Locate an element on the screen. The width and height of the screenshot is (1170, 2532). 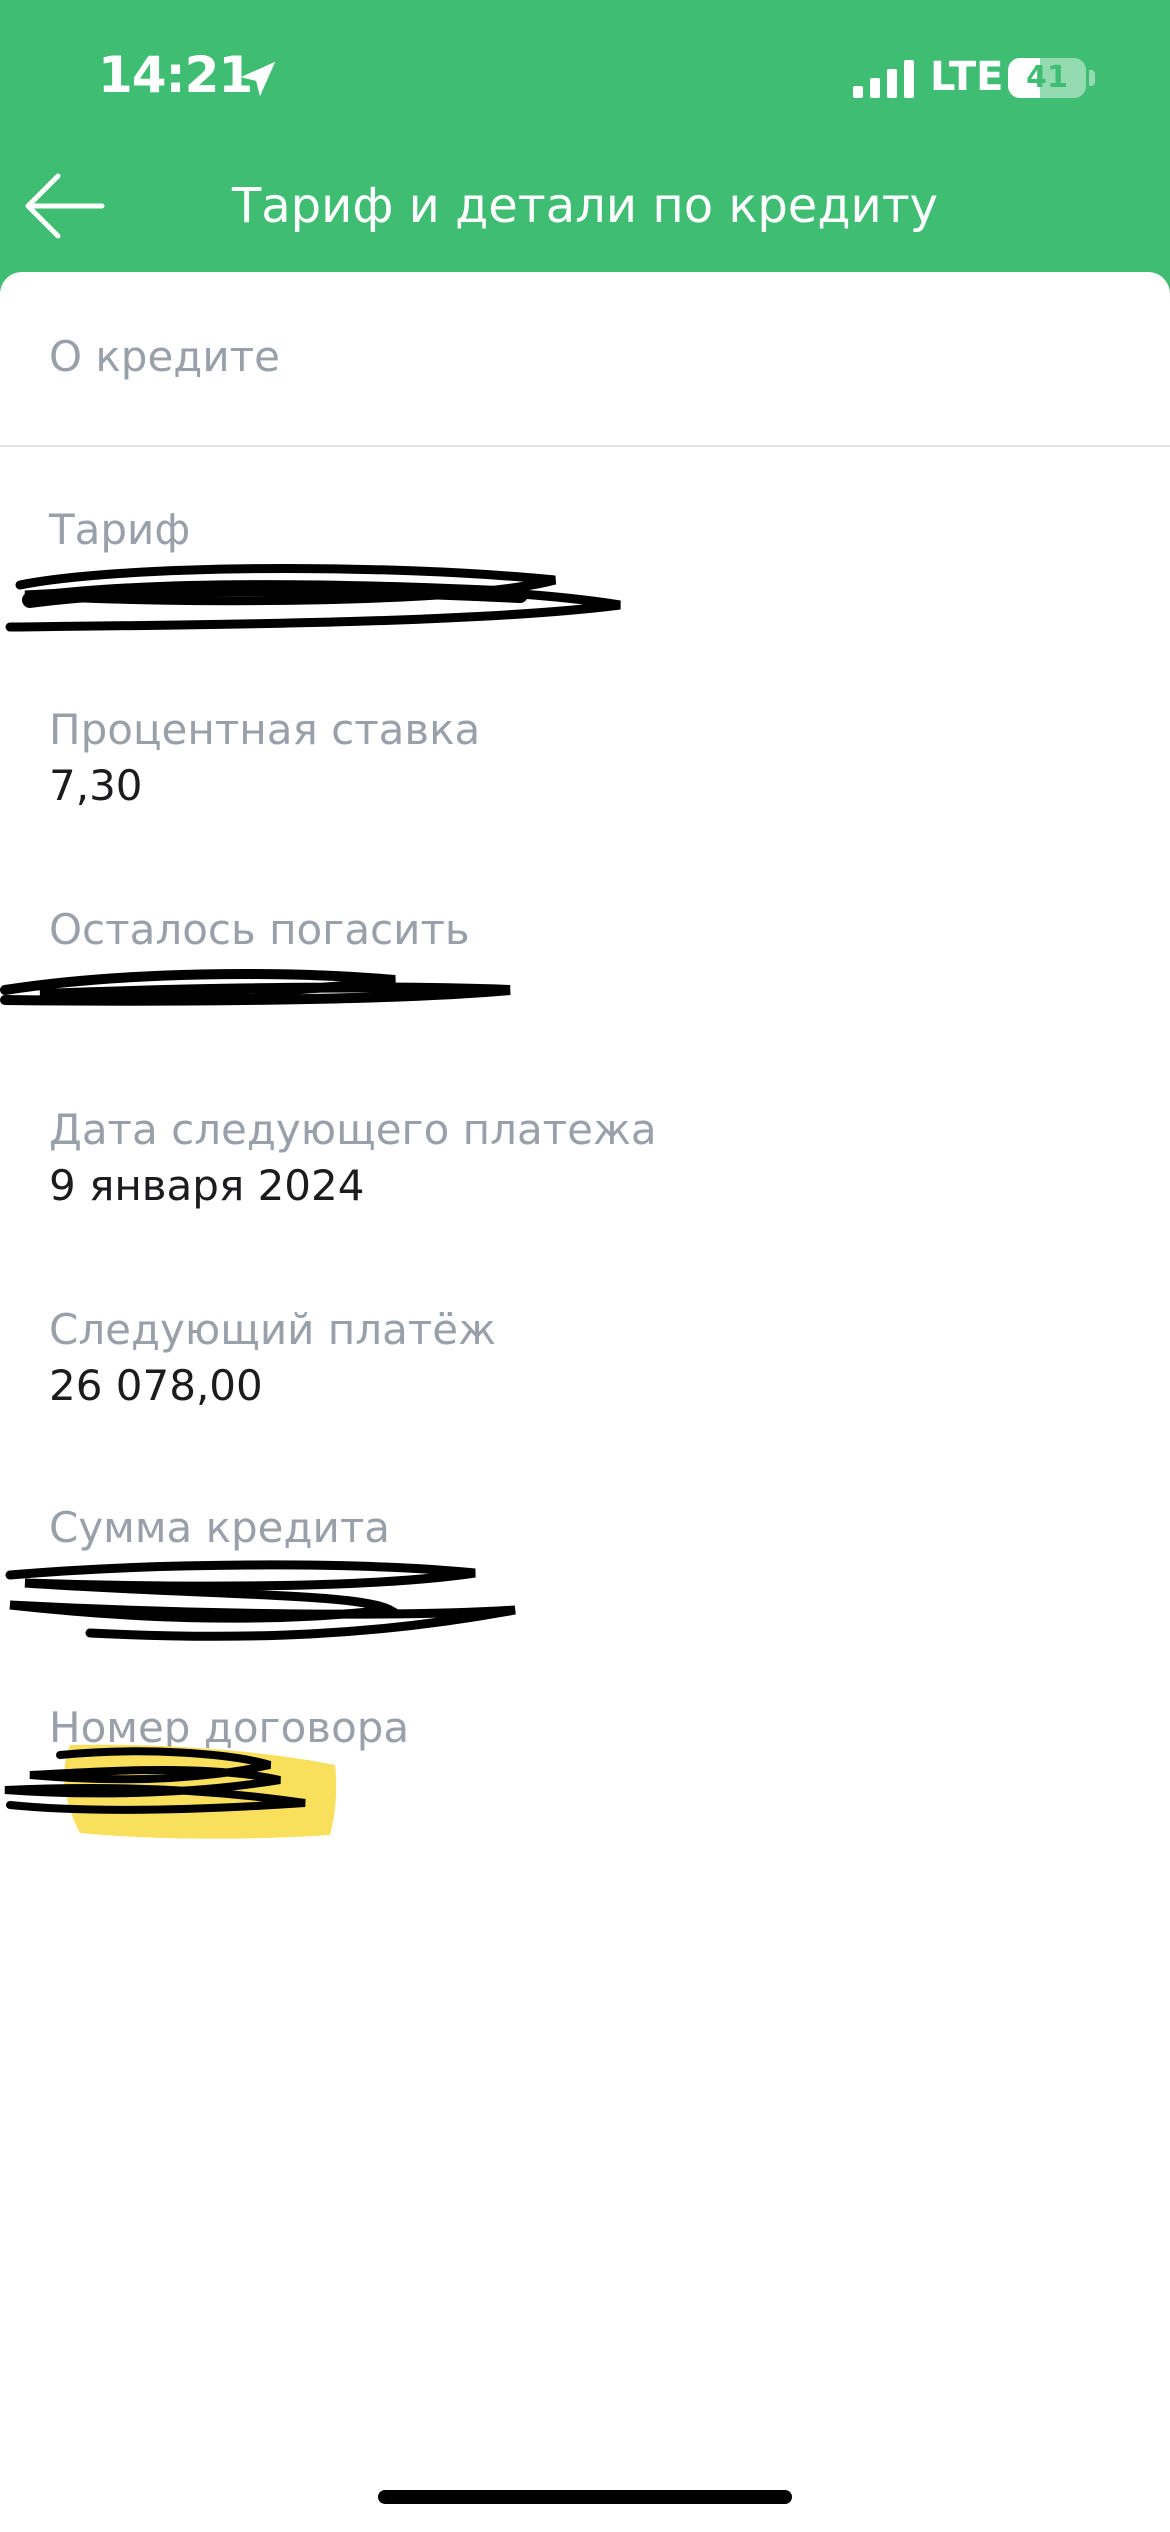
signal-bars-icon is located at coordinates (883, 79).